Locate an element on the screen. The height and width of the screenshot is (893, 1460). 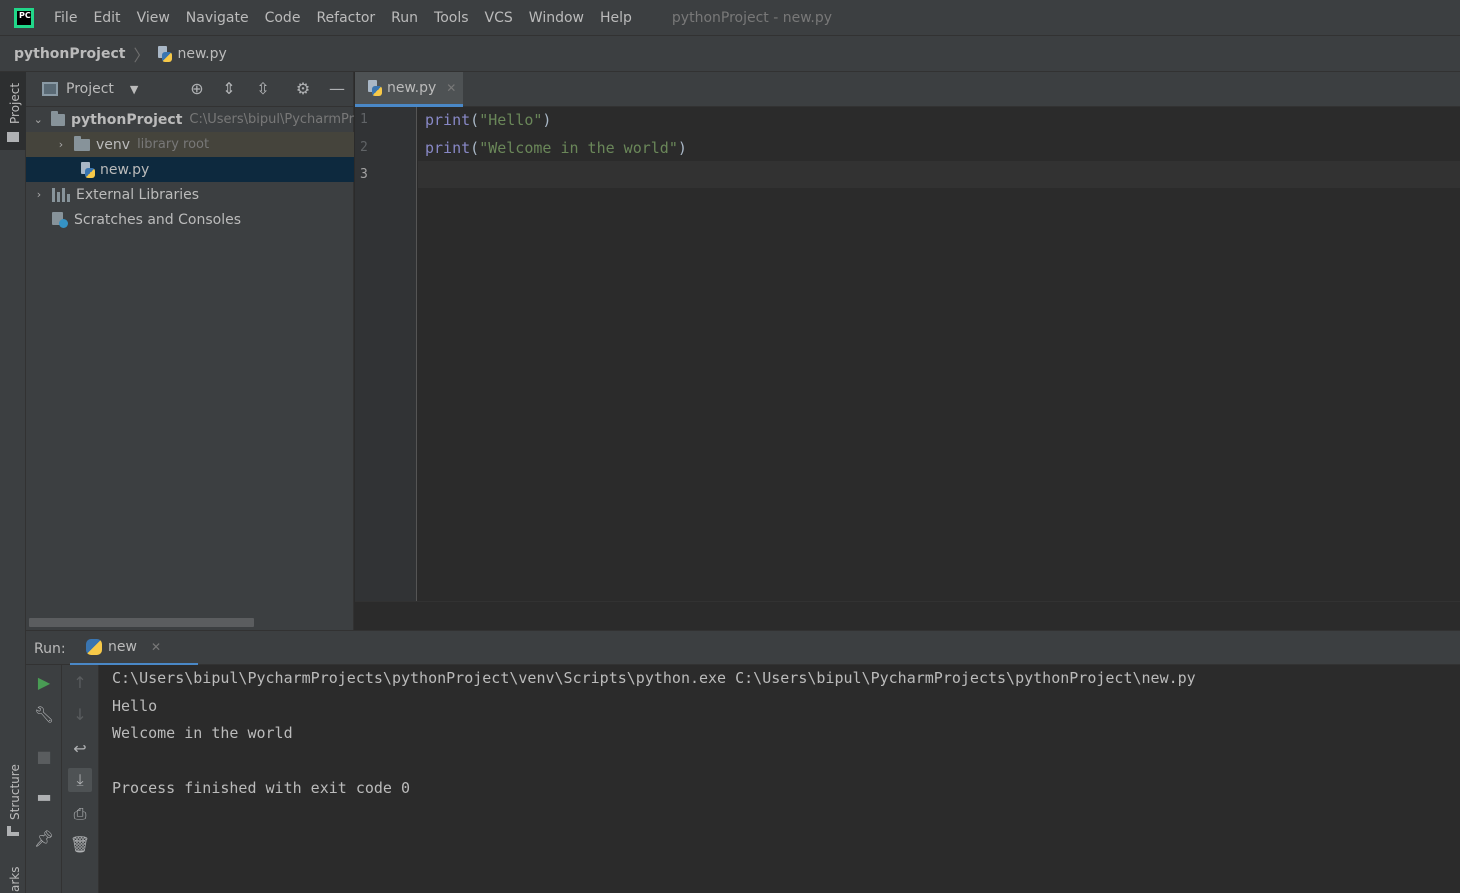
structure-tool-button: Structure is located at coordinates (13, 801).